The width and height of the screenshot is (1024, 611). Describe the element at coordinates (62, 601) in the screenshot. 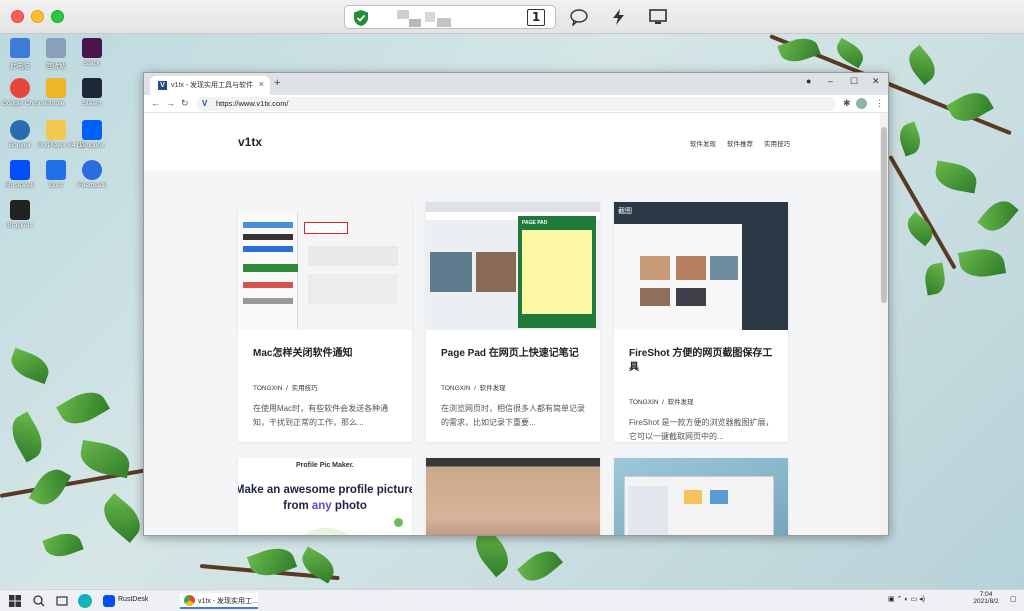

I see `task-view-icon` at that location.